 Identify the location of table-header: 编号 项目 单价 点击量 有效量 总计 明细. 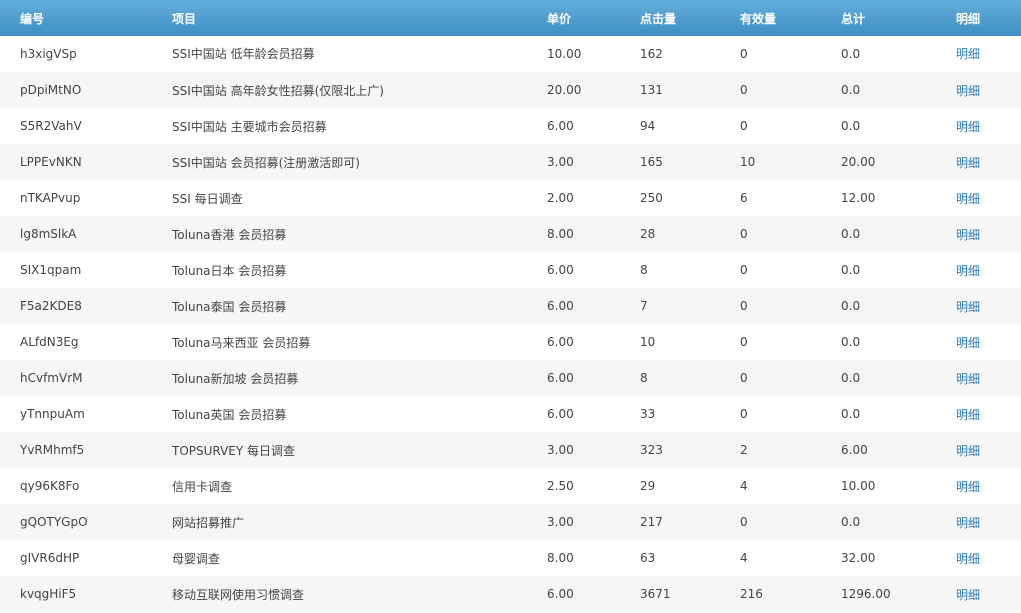
(510, 18).